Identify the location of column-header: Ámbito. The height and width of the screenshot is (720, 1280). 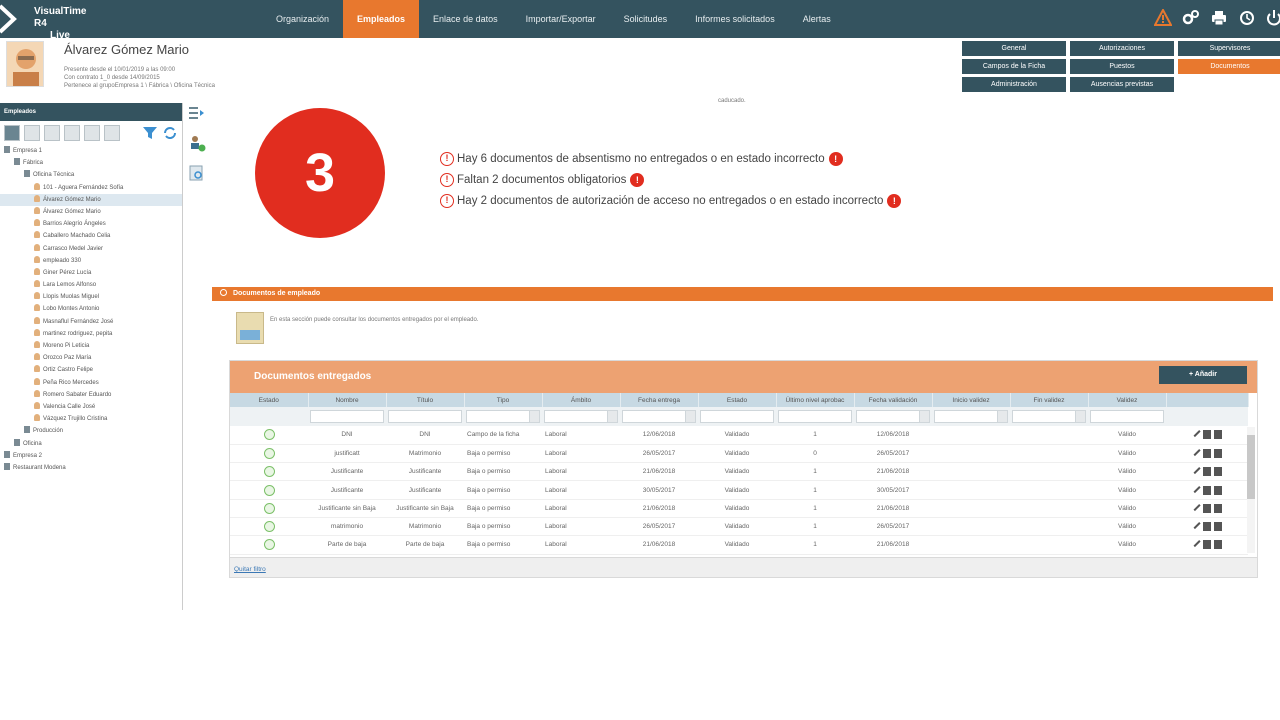
(581, 400).